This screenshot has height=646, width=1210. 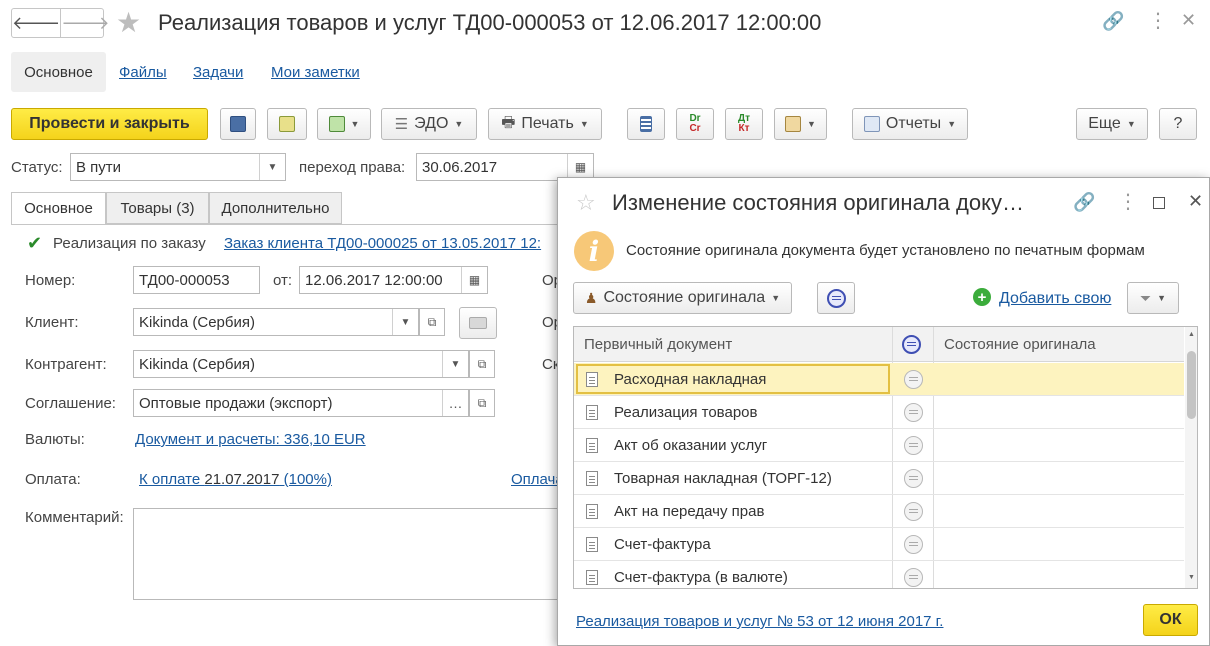 I want to click on section-files: Файлы, so click(x=143, y=72).